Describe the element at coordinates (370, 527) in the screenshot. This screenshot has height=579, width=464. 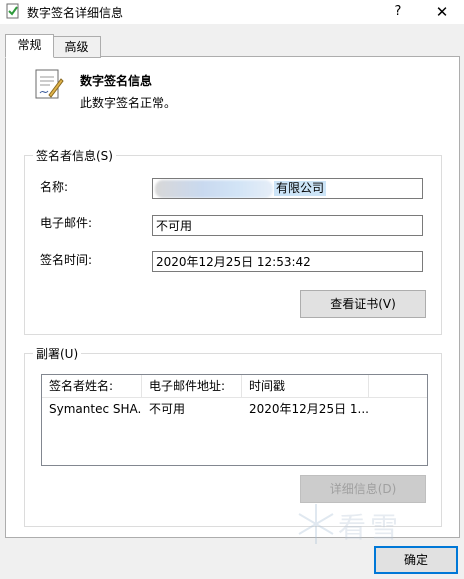
I see `watermark-text: 看雪` at that location.